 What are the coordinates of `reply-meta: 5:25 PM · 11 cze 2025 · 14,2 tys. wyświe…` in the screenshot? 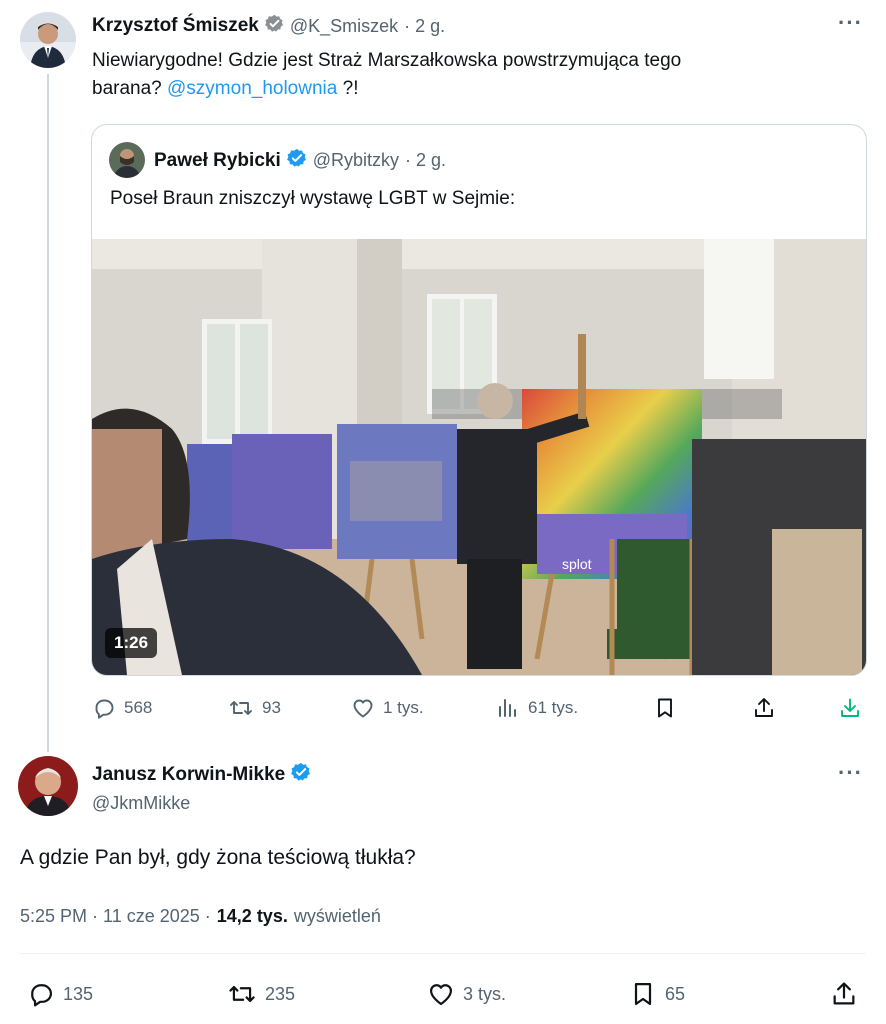 It's located at (200, 916).